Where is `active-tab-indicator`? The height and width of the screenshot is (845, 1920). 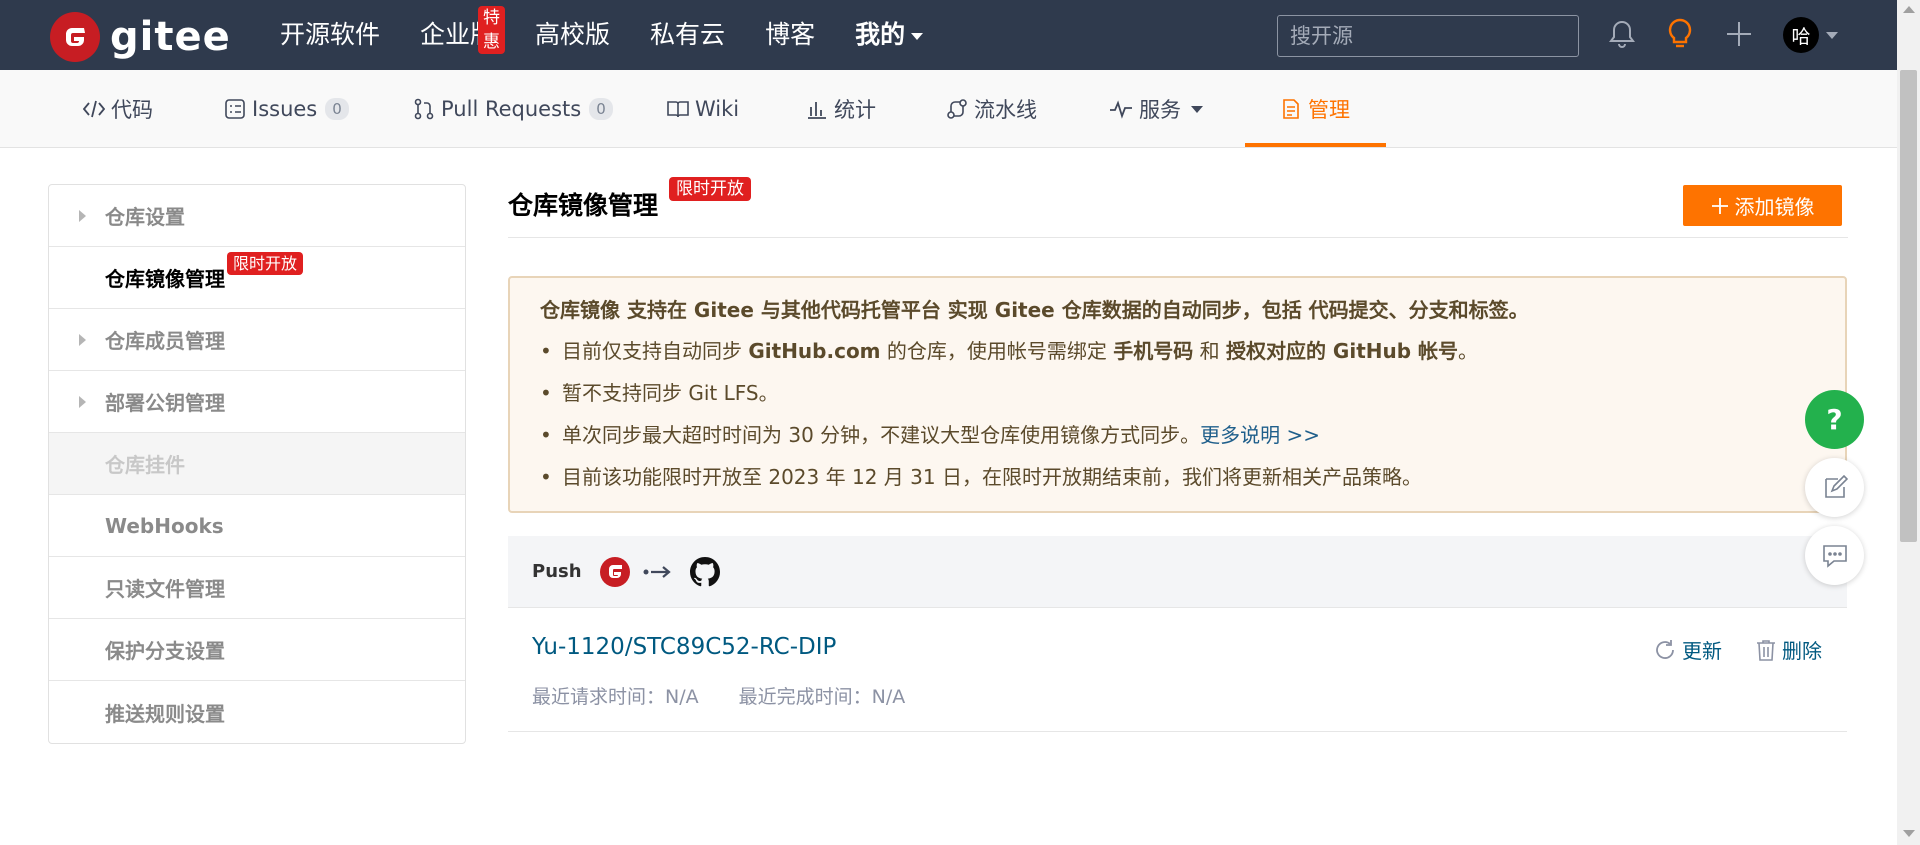 active-tab-indicator is located at coordinates (1315, 145).